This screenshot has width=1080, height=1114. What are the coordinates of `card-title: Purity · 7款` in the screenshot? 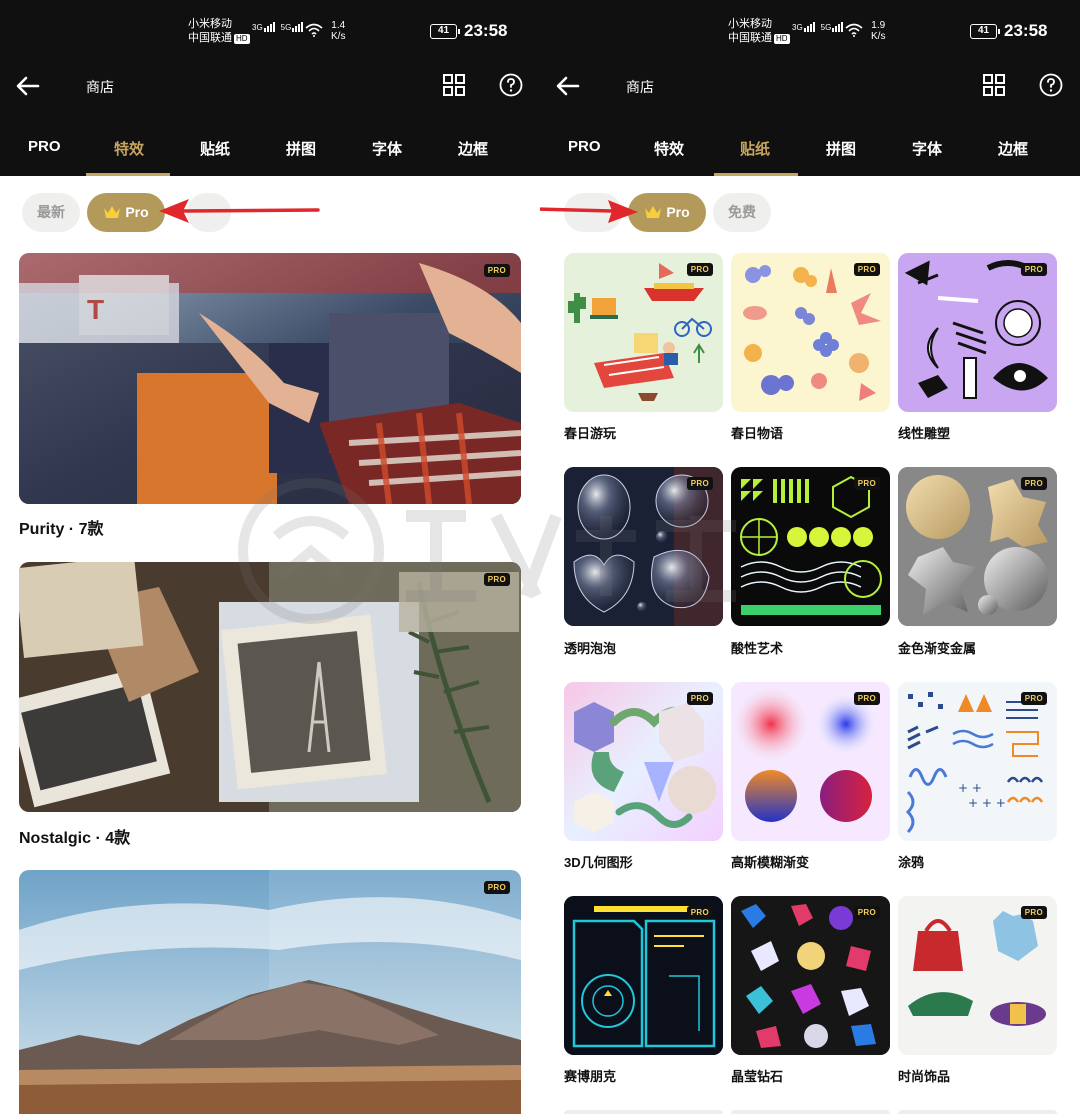 It's located at (61, 529).